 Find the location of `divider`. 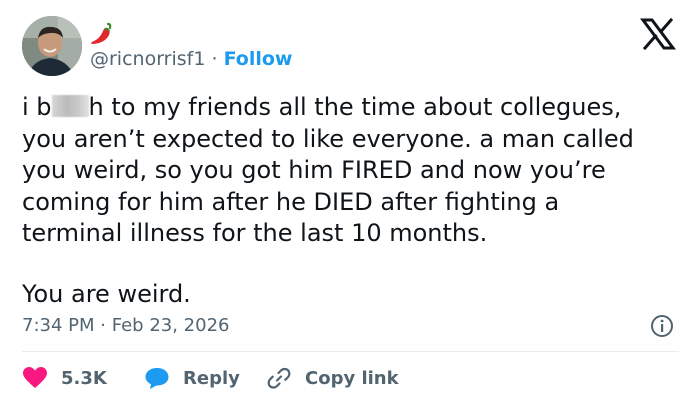

divider is located at coordinates (350, 351).